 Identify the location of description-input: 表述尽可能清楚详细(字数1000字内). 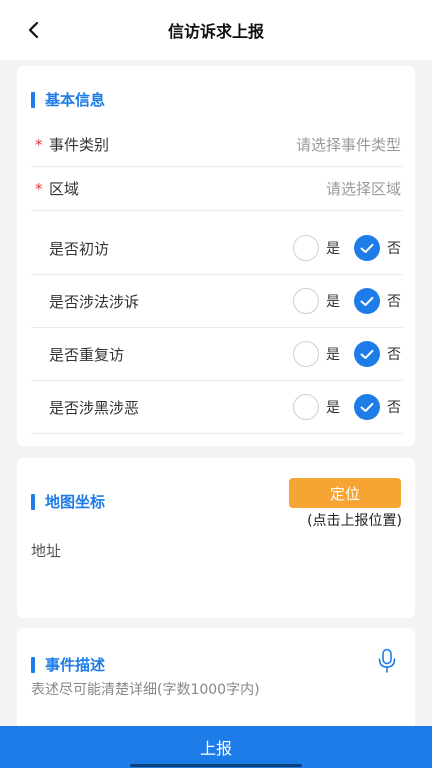
(145, 689).